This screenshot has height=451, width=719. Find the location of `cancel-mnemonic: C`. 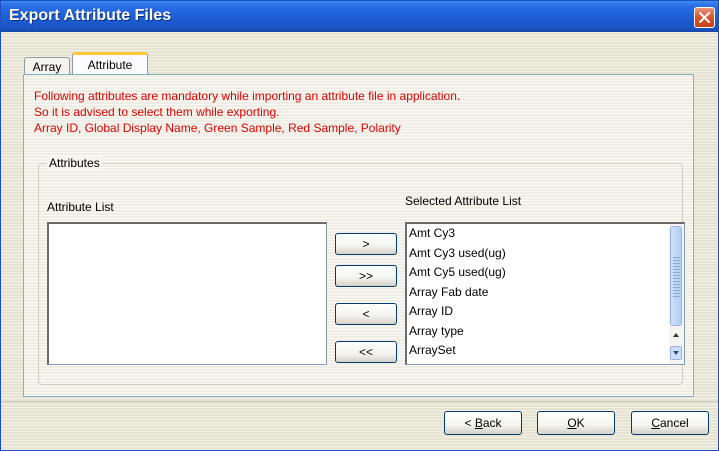

cancel-mnemonic: C is located at coordinates (655, 423).